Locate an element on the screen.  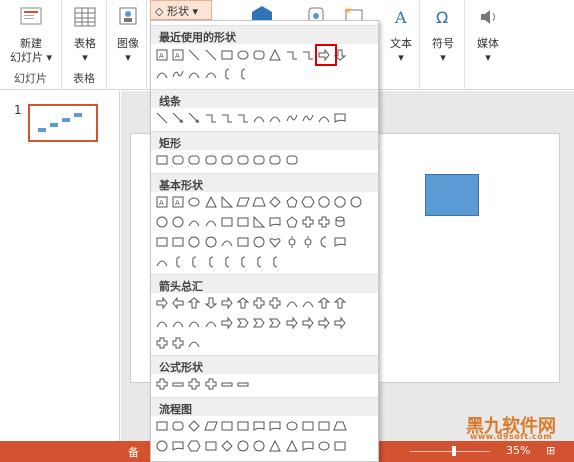
shape-option-para-icon is located at coordinates (210, 426).